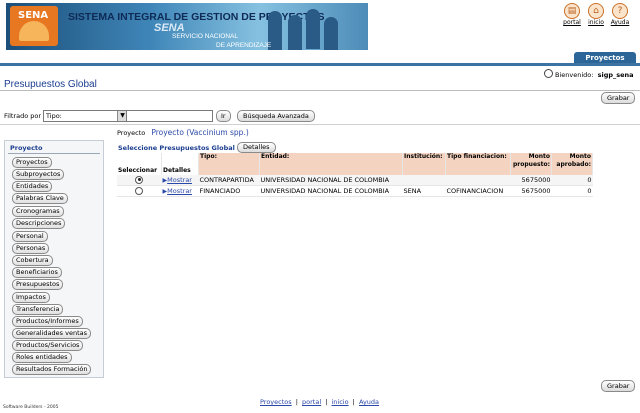 Image resolution: width=640 pixels, height=413 pixels. Describe the element at coordinates (37, 272) in the screenshot. I see `sidebar-item-beneficiarios: Beneficiarios` at that location.